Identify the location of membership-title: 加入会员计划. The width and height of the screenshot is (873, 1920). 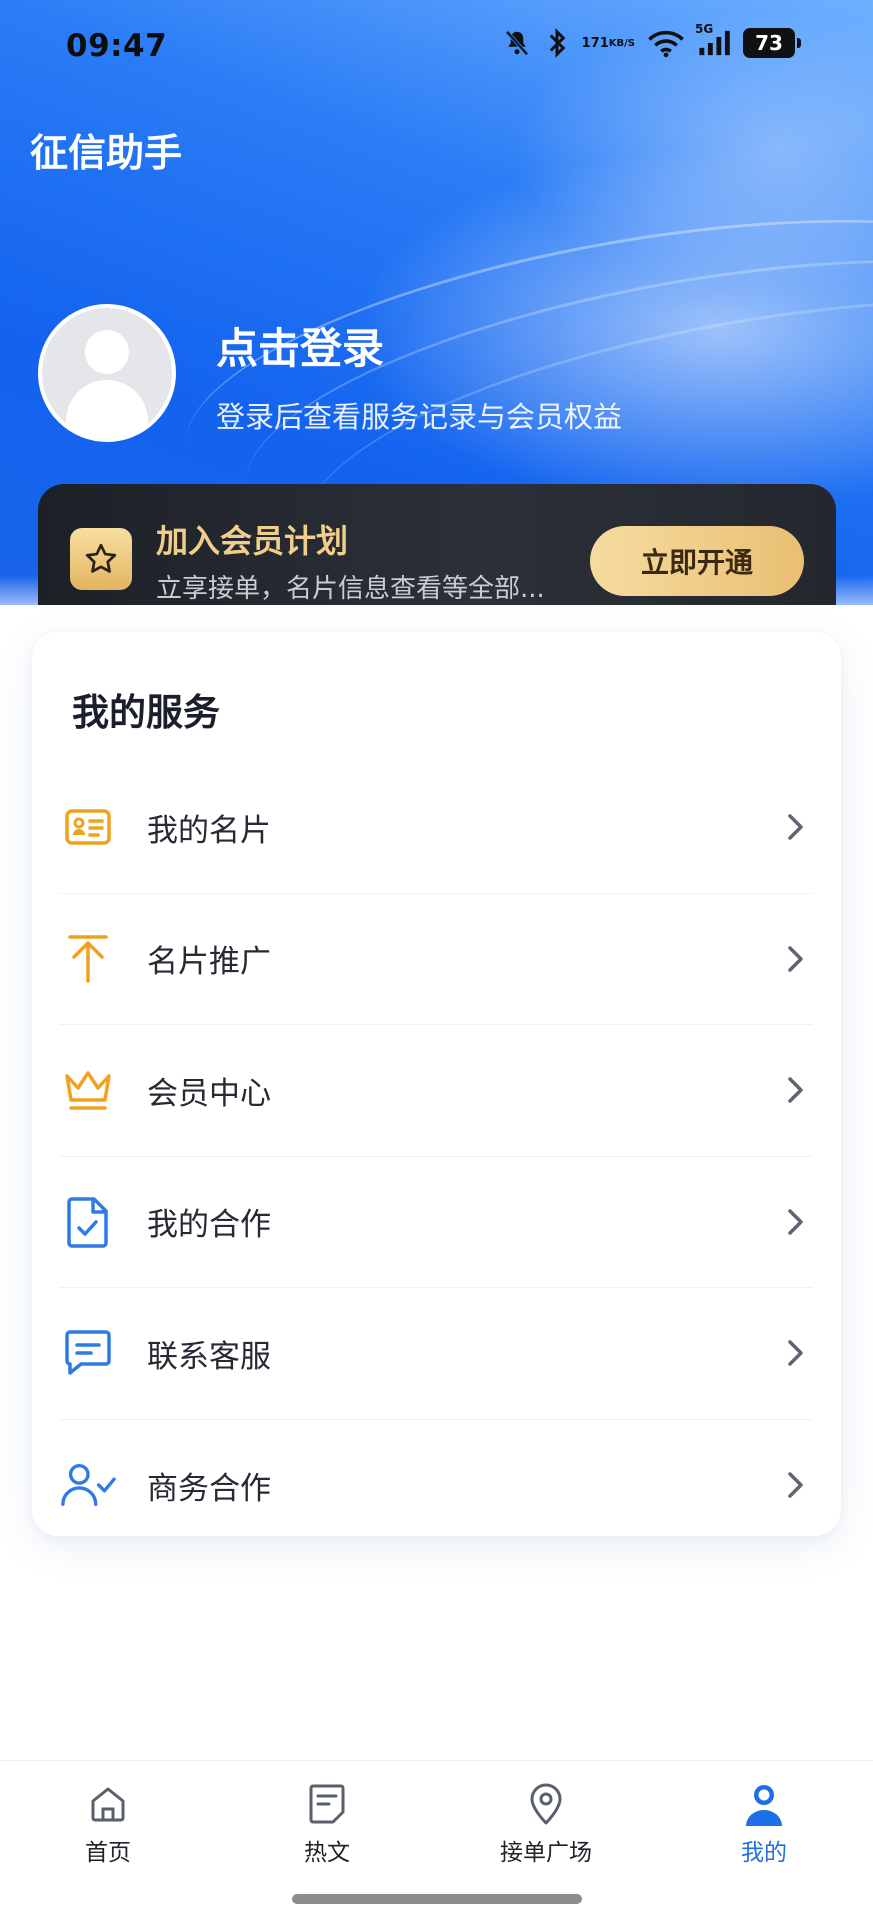
(252, 541).